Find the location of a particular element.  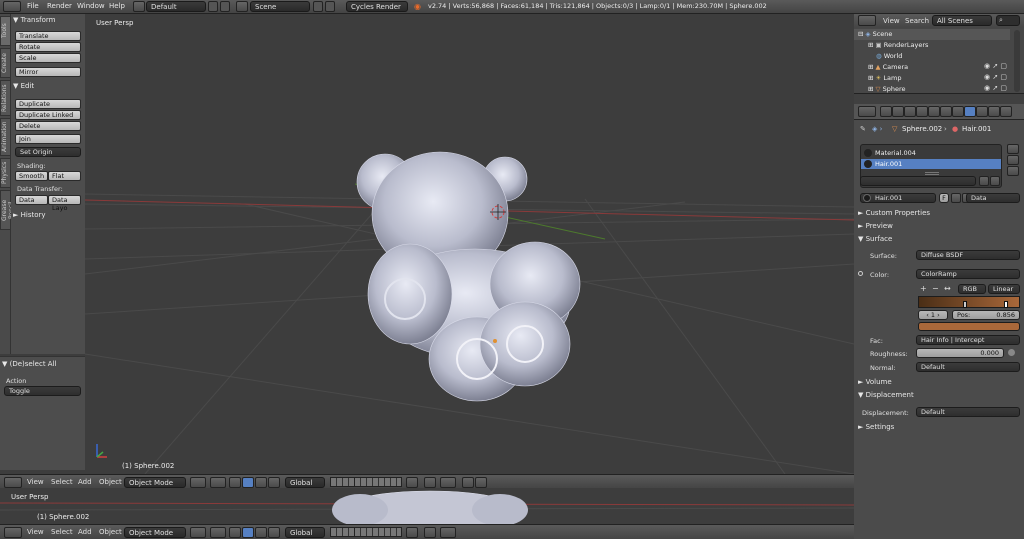

remove-stop-icon: − is located at coordinates (935, 288).